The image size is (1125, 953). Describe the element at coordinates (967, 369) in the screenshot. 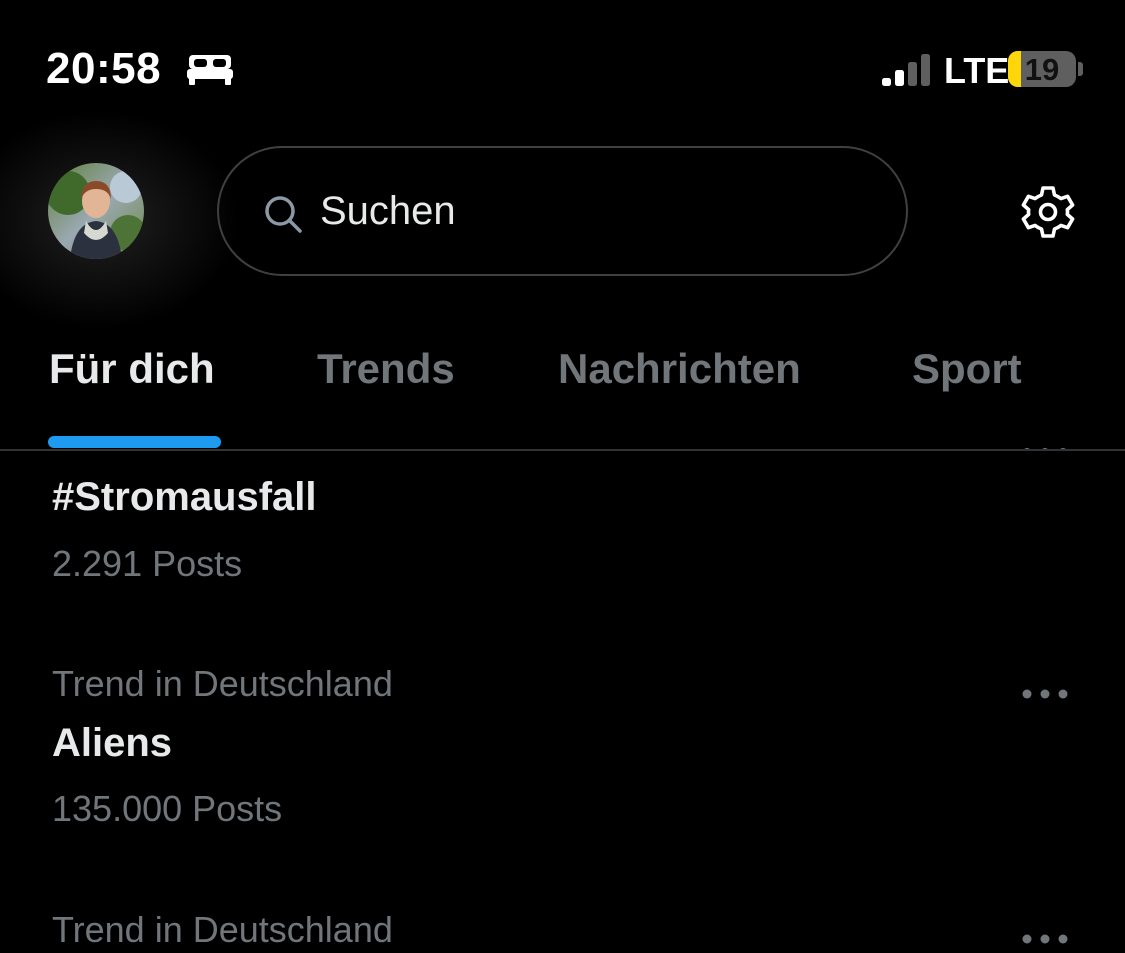

I see `tab-sport: Sport` at that location.